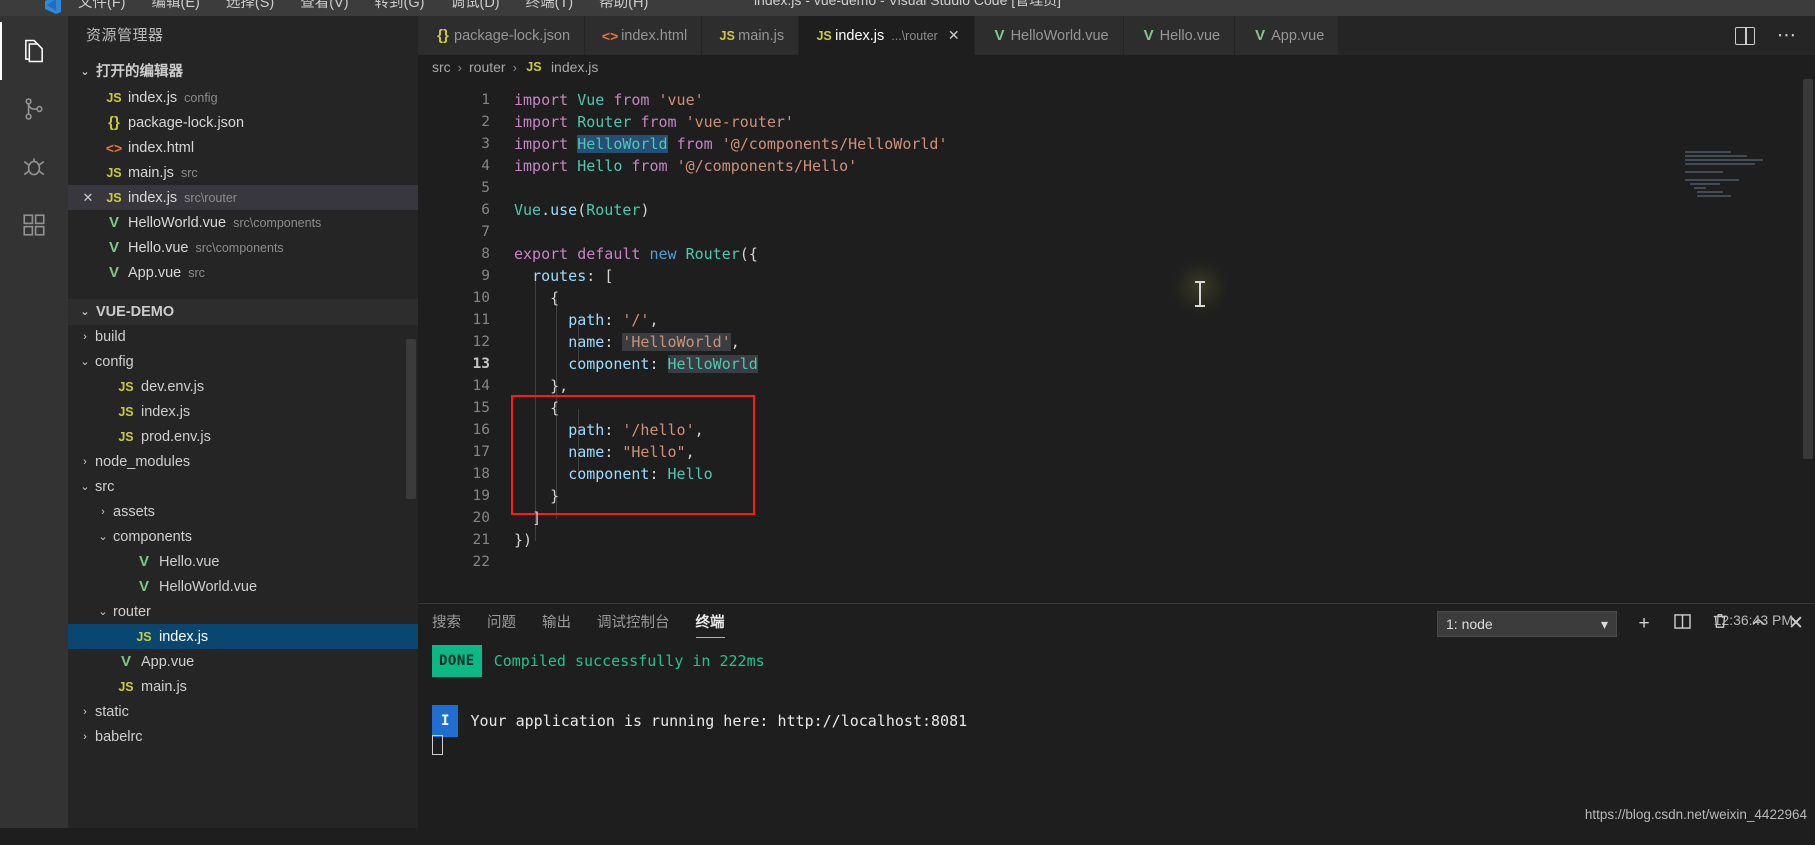 The height and width of the screenshot is (845, 1815). I want to click on open-editors-header: ⌄ 打开的编辑器, so click(243, 72).